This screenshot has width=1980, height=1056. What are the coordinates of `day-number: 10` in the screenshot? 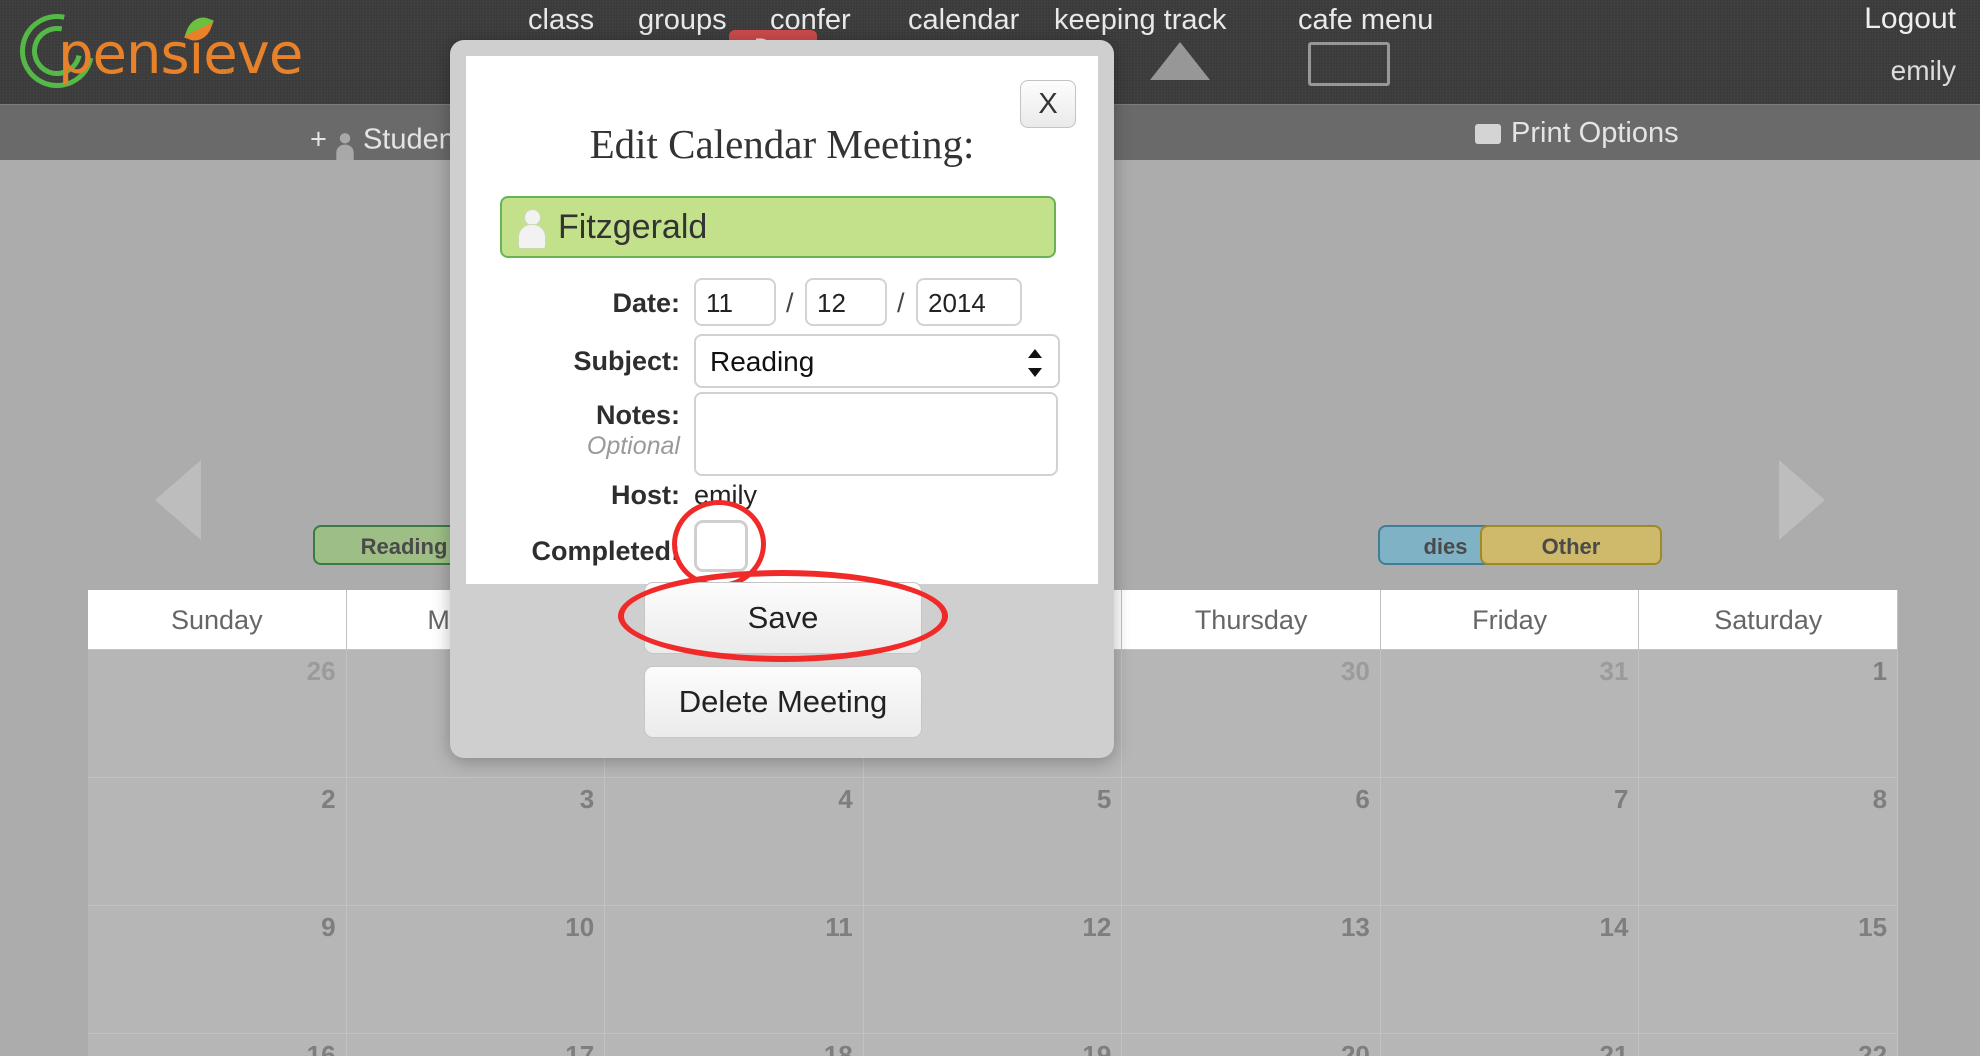 It's located at (580, 927).